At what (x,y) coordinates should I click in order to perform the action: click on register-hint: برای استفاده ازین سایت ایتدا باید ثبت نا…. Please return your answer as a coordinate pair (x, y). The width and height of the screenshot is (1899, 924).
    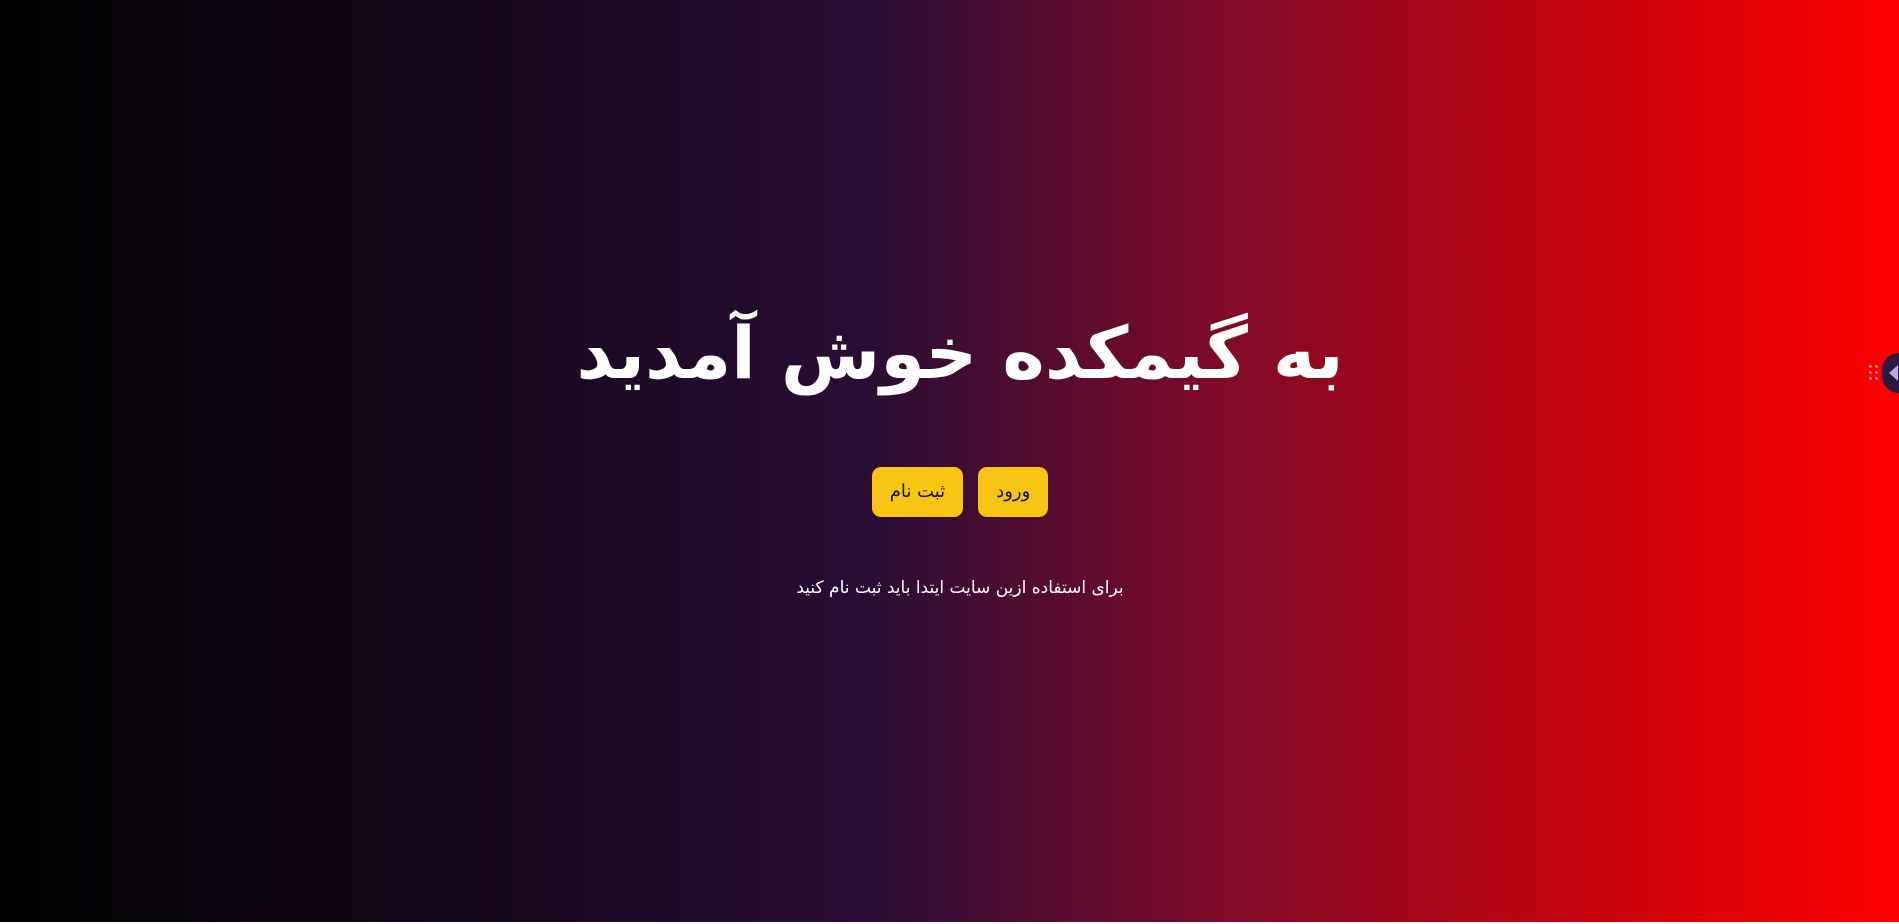
    Looking at the image, I should click on (960, 588).